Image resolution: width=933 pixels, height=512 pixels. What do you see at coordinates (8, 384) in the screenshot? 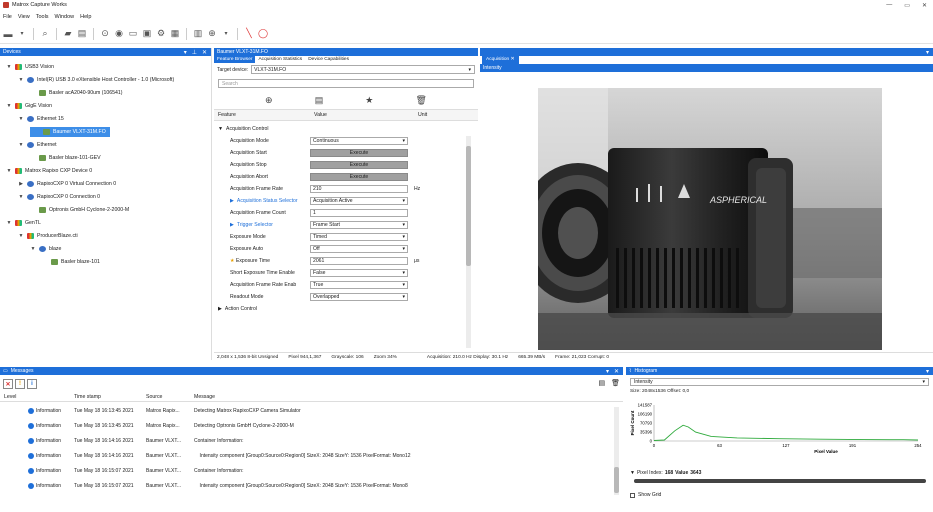
I see `error-filter-icon: ✕` at bounding box center [8, 384].